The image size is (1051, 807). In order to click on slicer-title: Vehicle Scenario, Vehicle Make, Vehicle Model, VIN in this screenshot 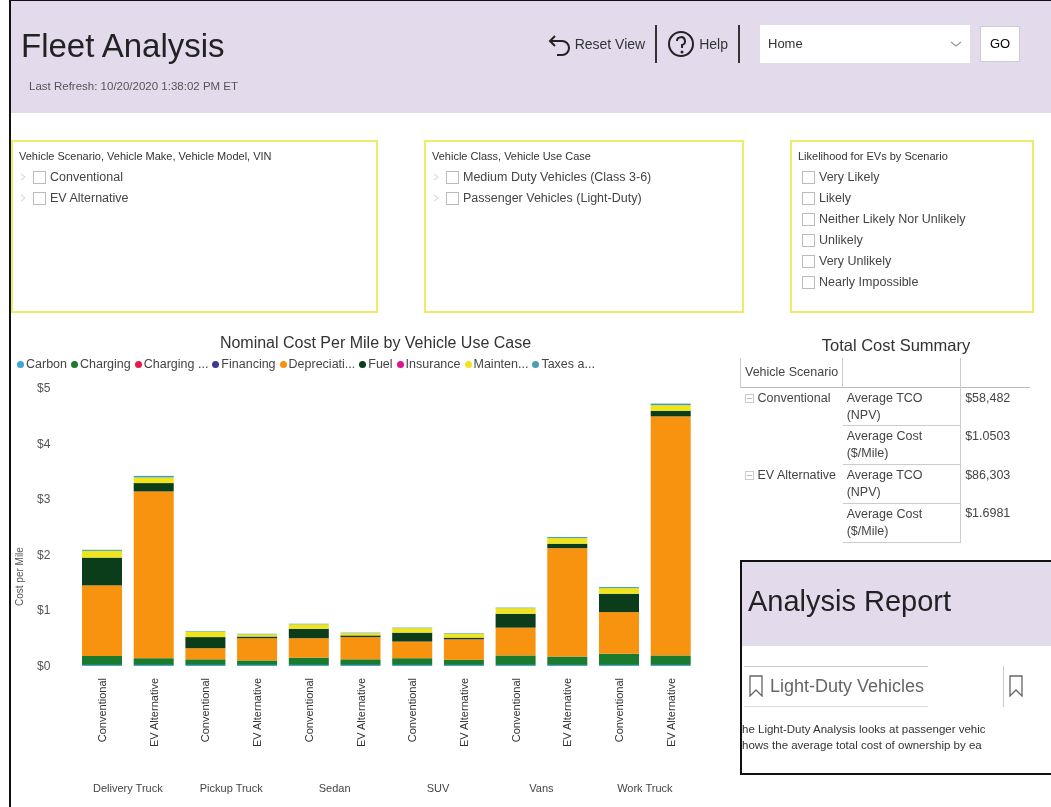, I will do `click(146, 156)`.